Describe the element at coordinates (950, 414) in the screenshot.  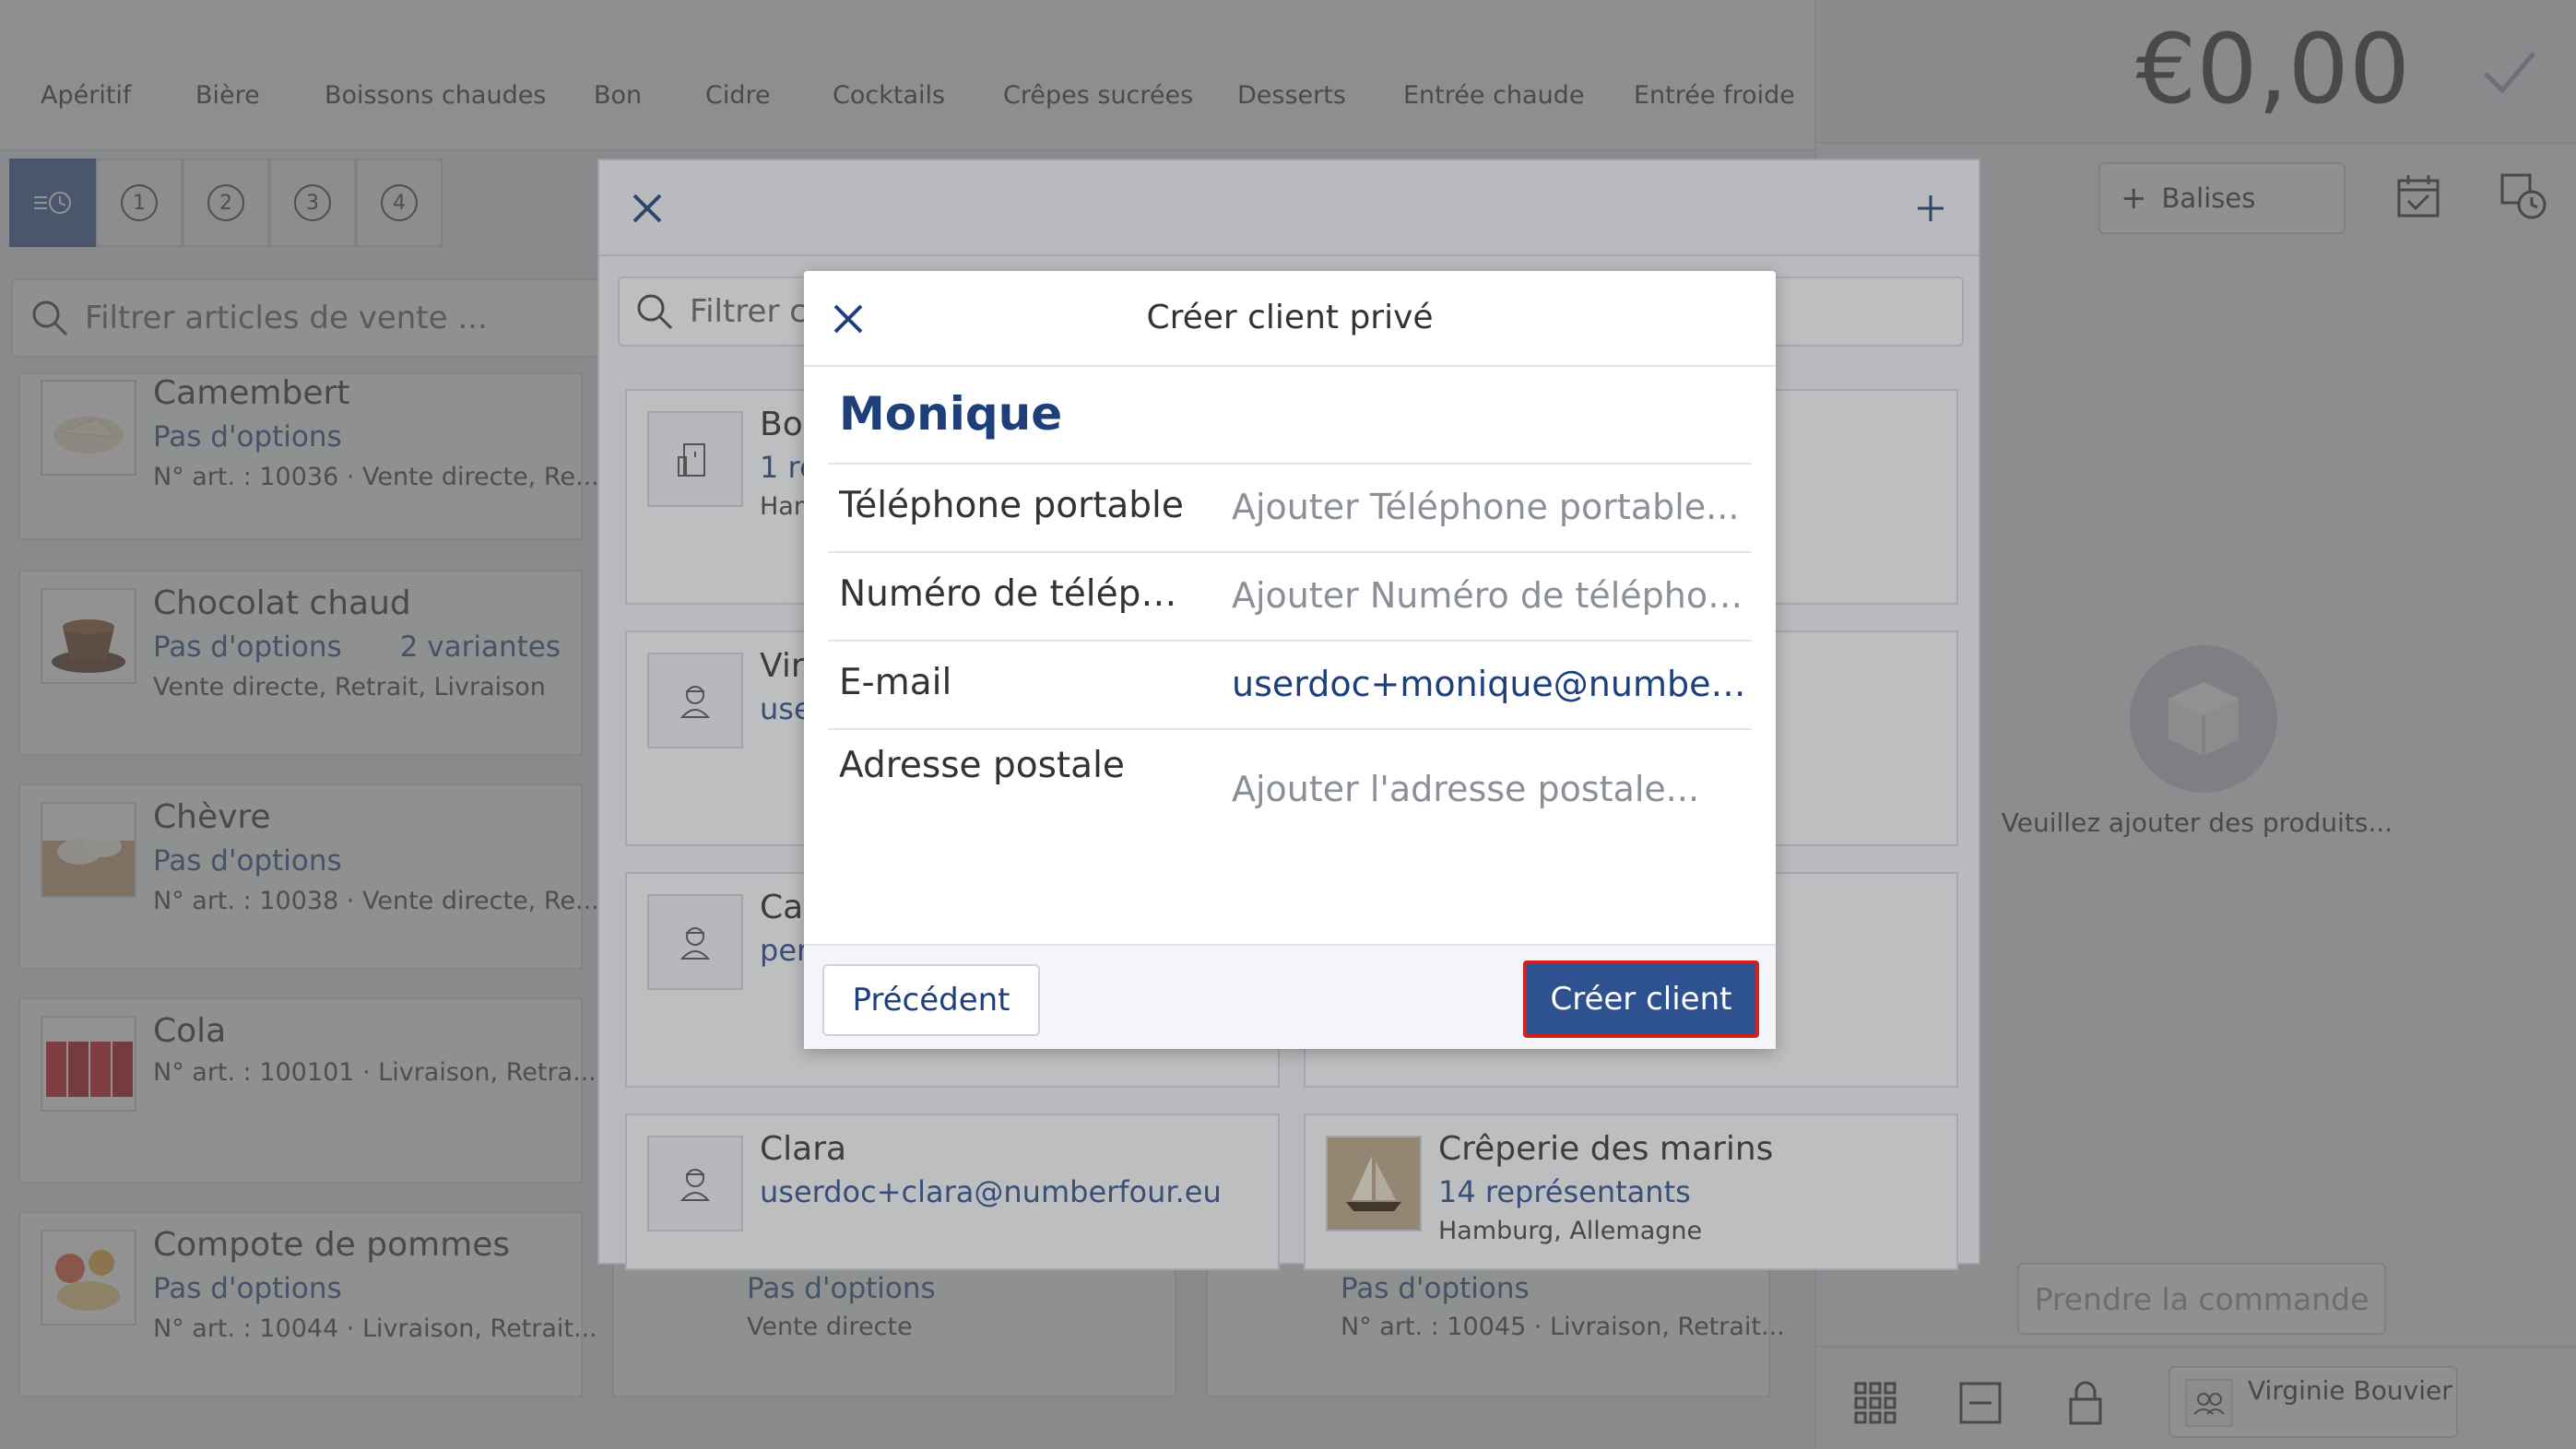
I see `customer-name-heading: Monique` at that location.